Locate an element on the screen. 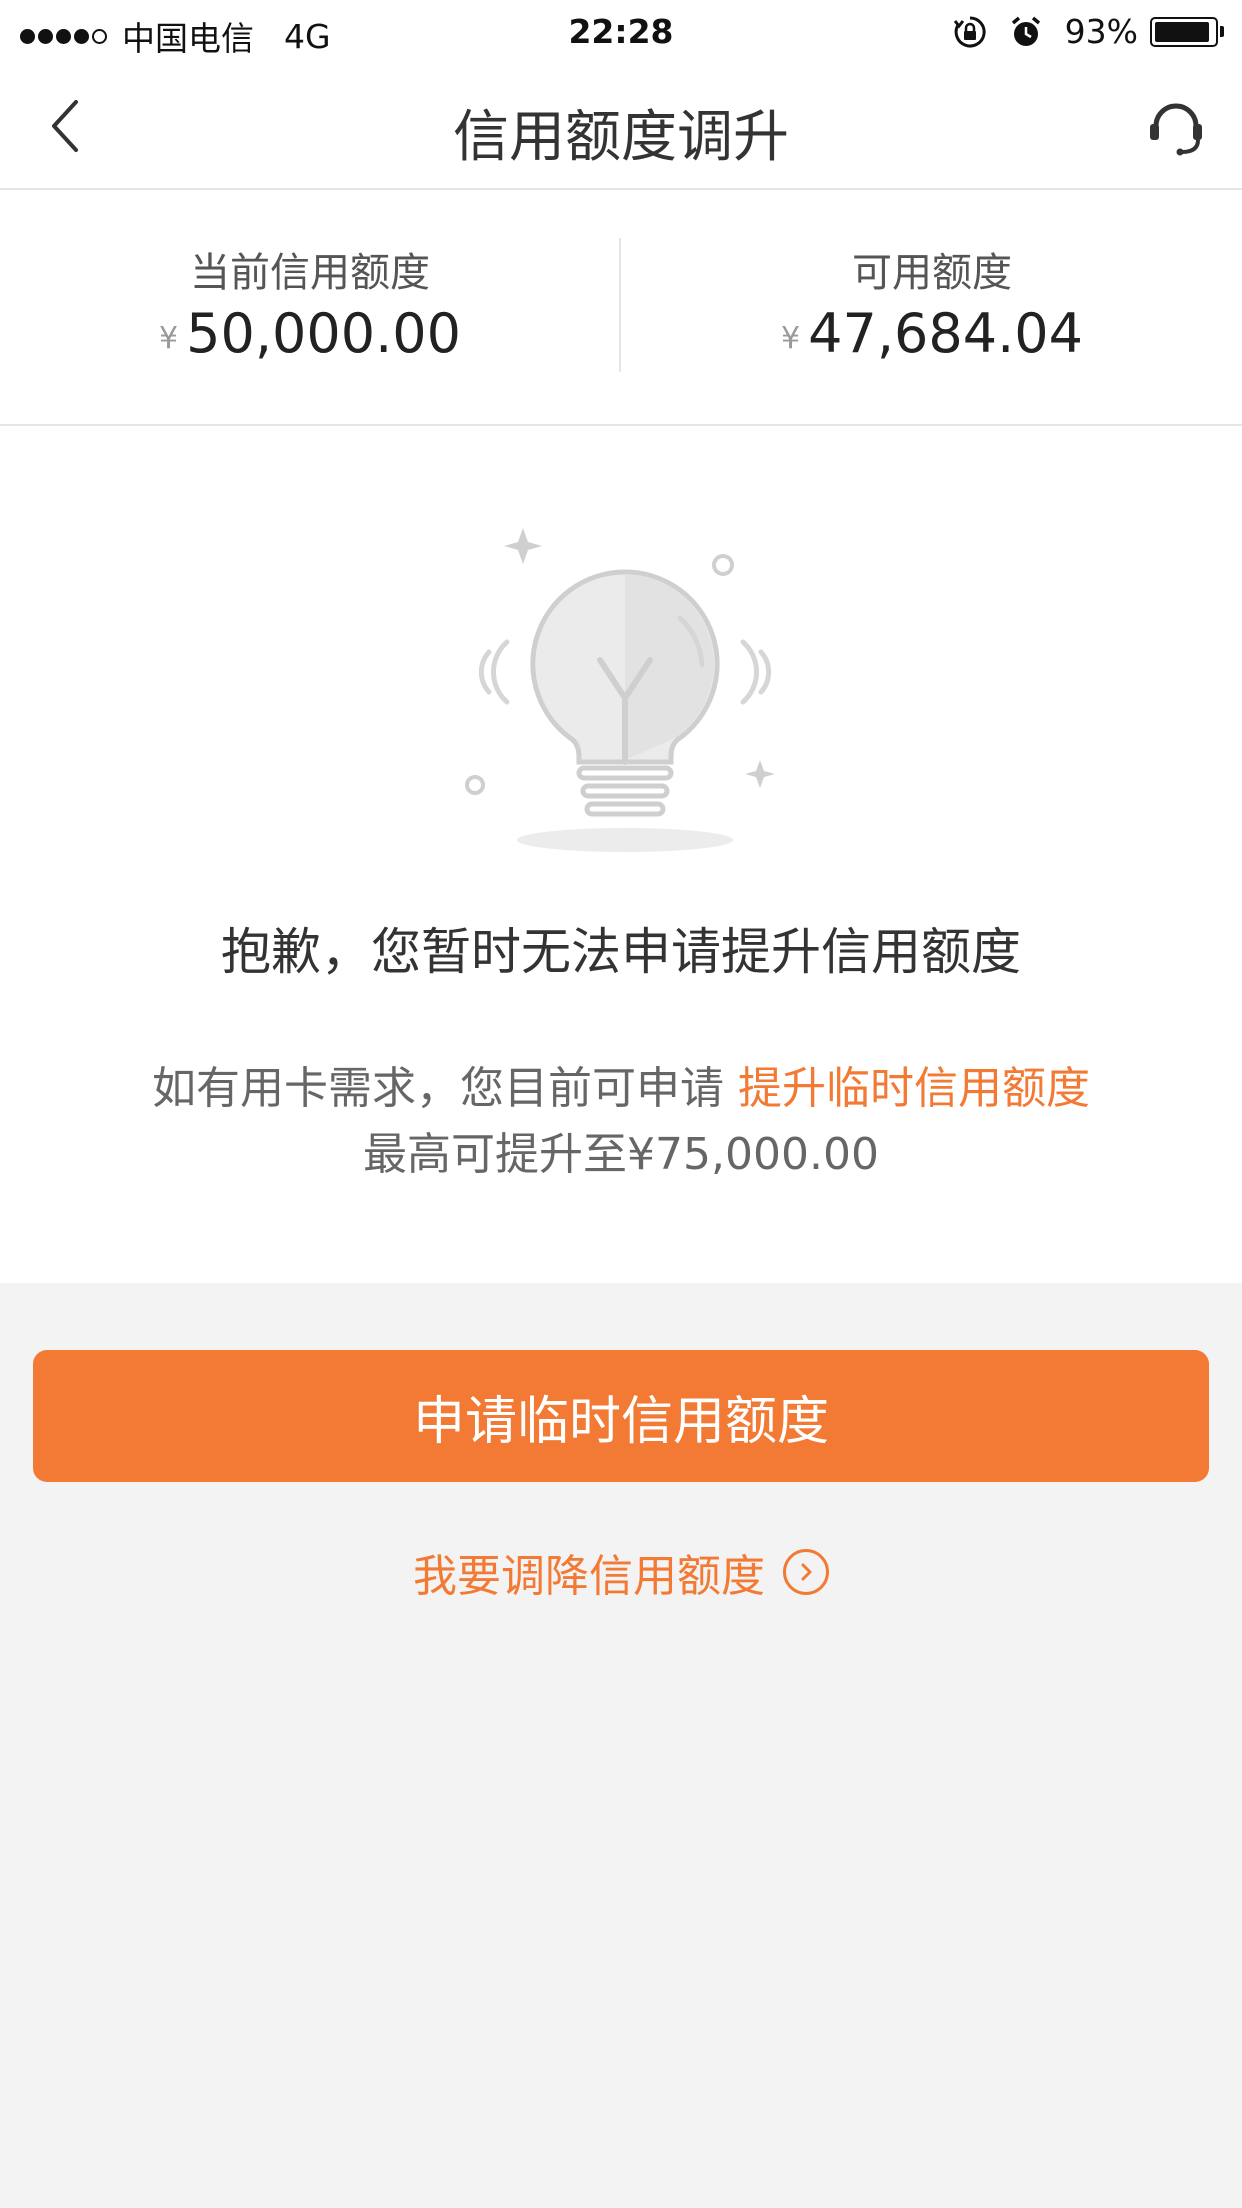 Image resolution: width=1242 pixels, height=2208 pixels. light-bulb-illustration is located at coordinates (620, 690).